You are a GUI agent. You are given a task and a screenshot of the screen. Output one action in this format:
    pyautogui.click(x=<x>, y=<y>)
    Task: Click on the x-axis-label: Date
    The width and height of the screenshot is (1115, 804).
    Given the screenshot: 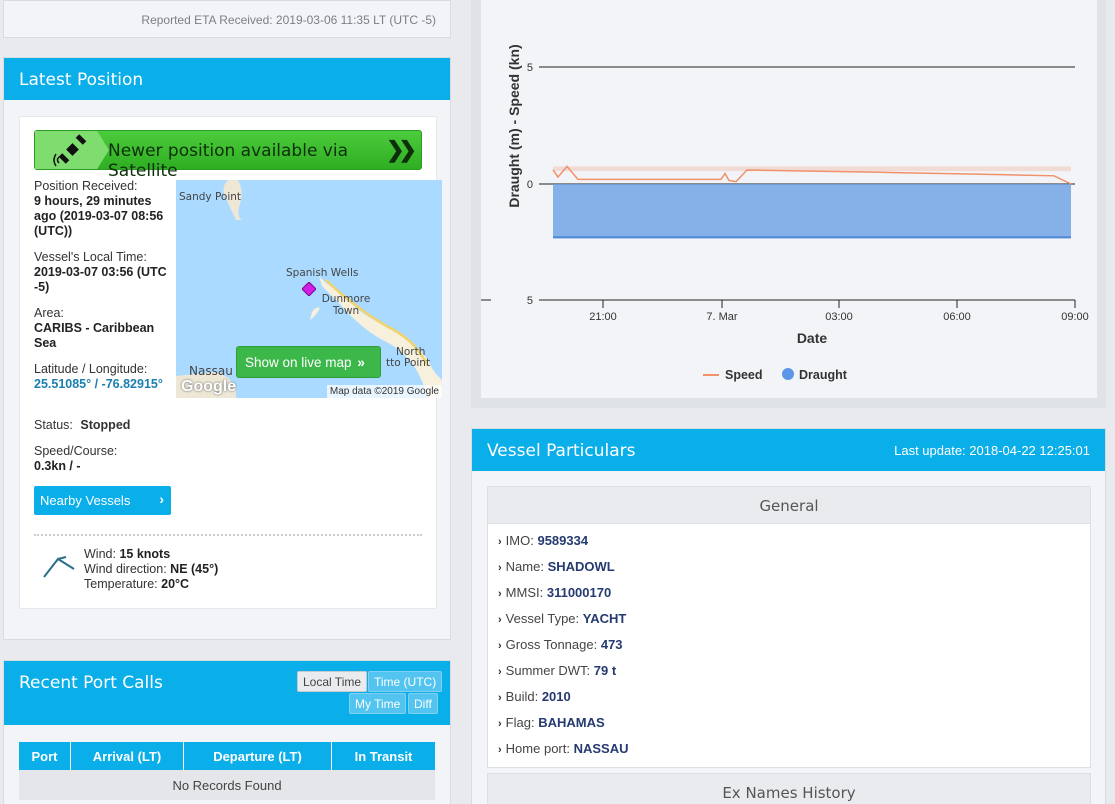 What is the action you would take?
    pyautogui.click(x=812, y=338)
    